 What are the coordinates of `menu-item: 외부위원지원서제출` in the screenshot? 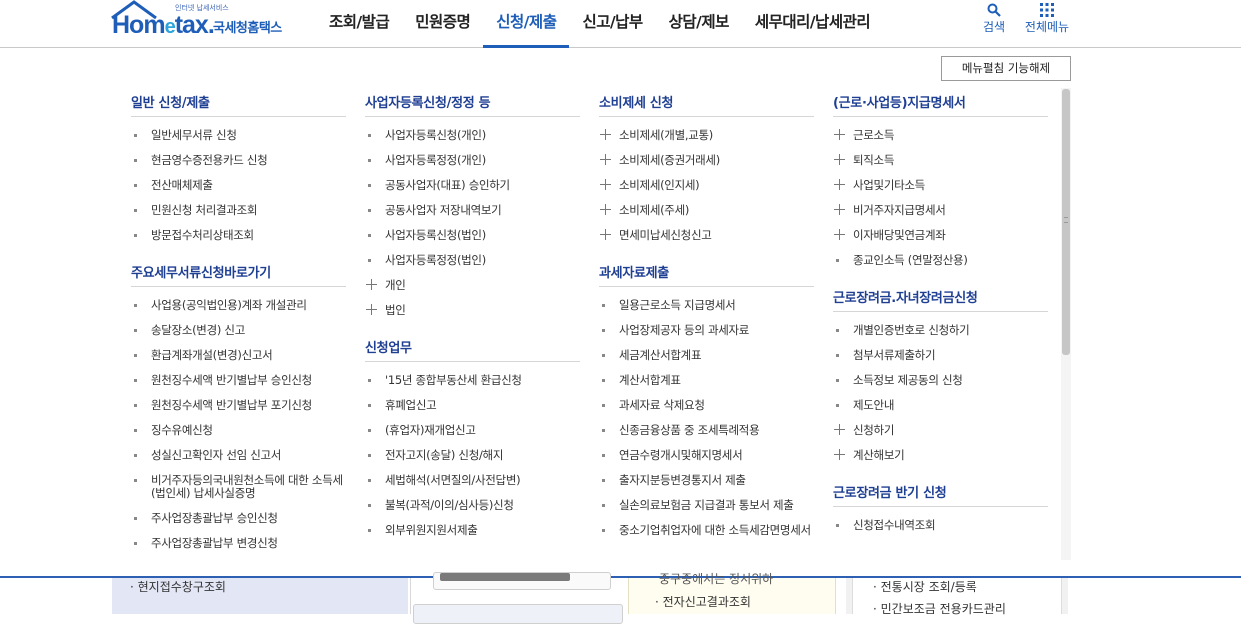 It's located at (472, 530).